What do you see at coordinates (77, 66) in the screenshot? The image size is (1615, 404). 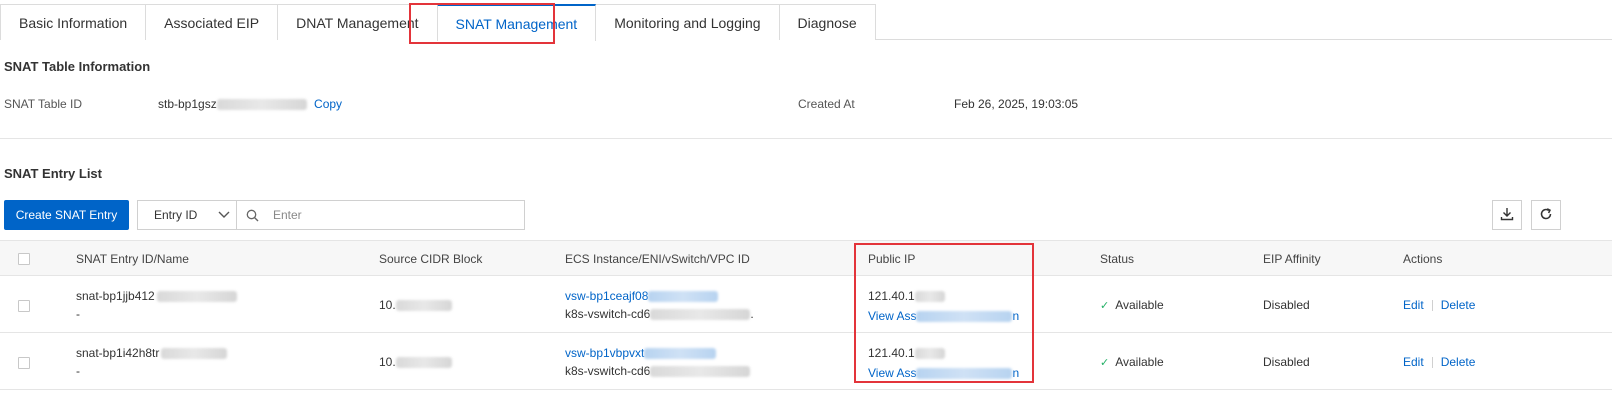 I see `snat-table-info-title: SNAT Table Information` at bounding box center [77, 66].